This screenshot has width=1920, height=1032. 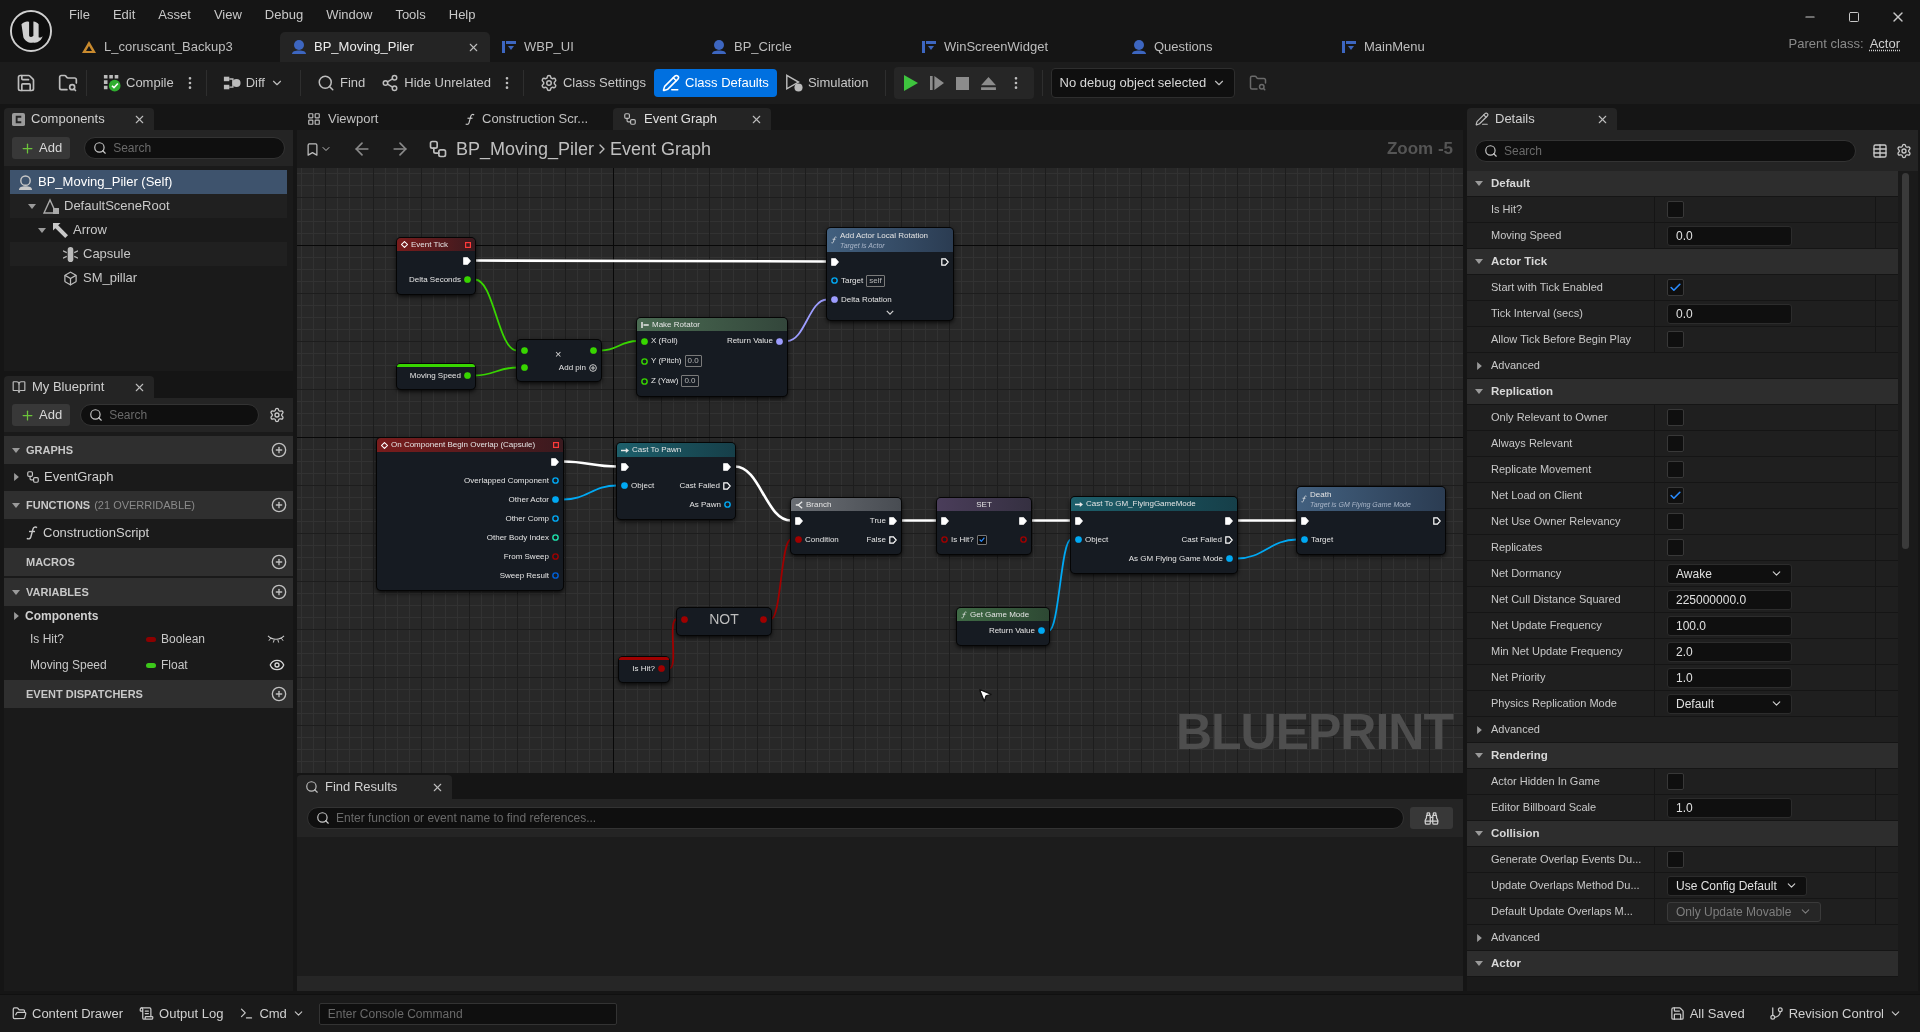 I want to click on number-field: 2.0, so click(x=1729, y=651).